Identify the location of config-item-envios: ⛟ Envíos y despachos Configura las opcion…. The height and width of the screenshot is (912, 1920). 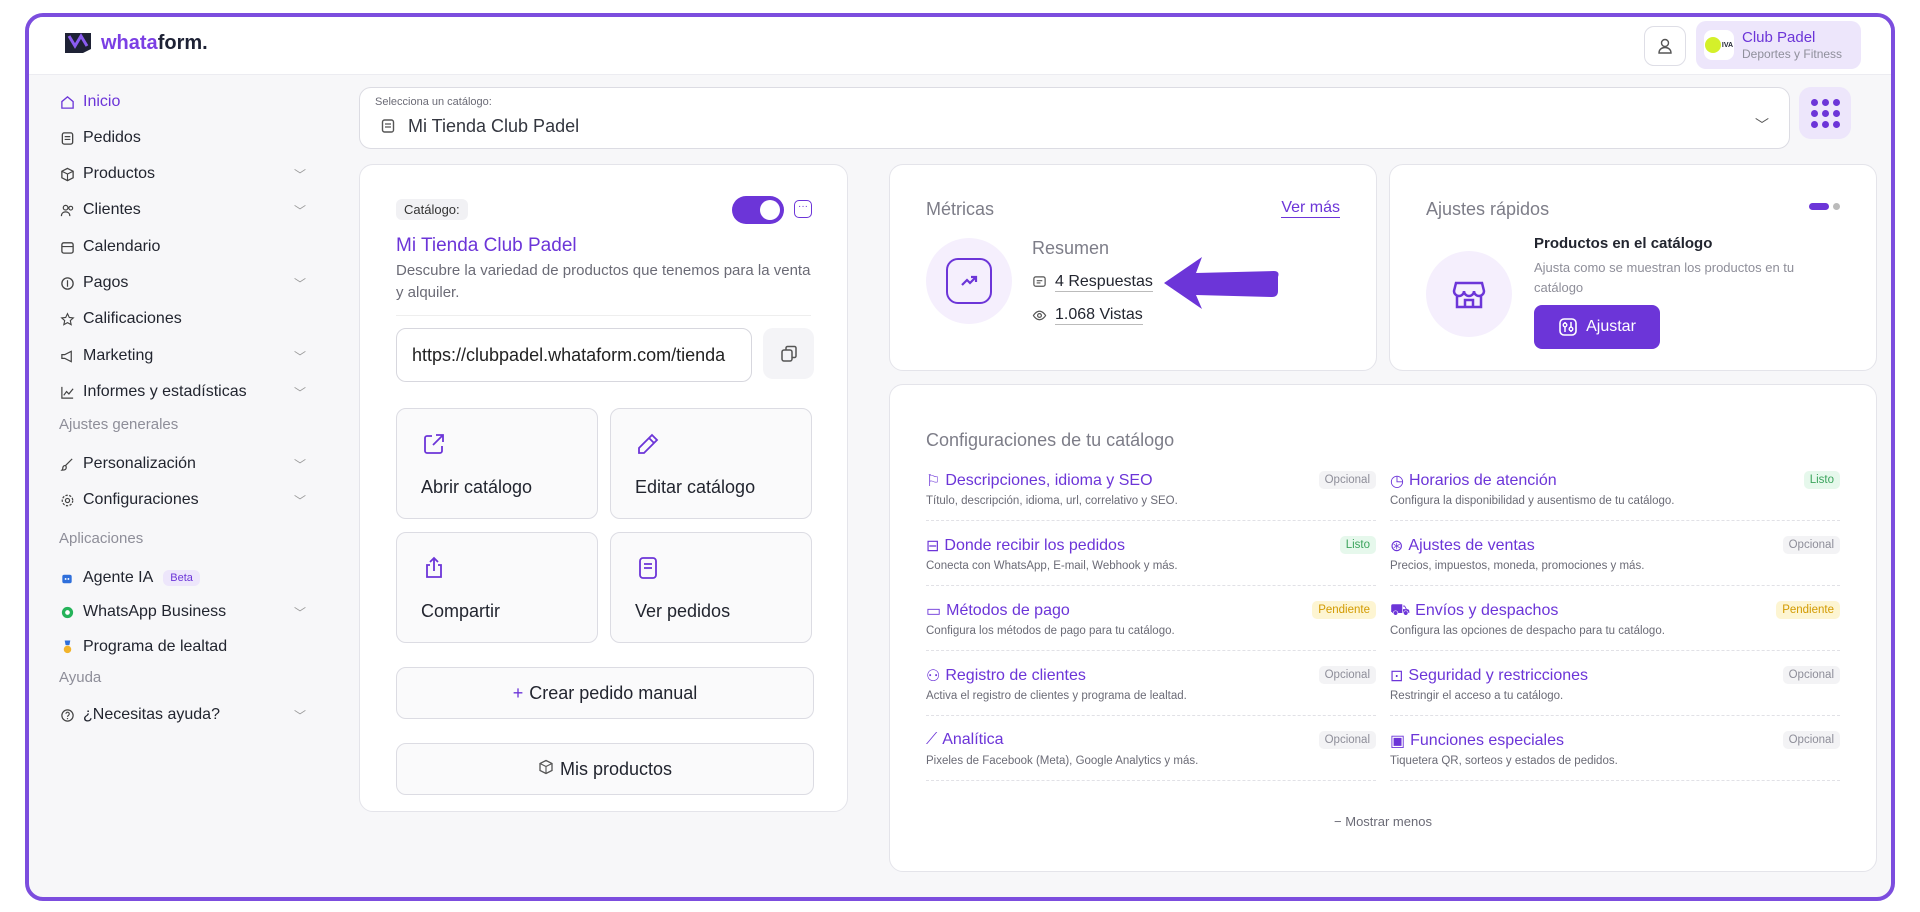
(1615, 620).